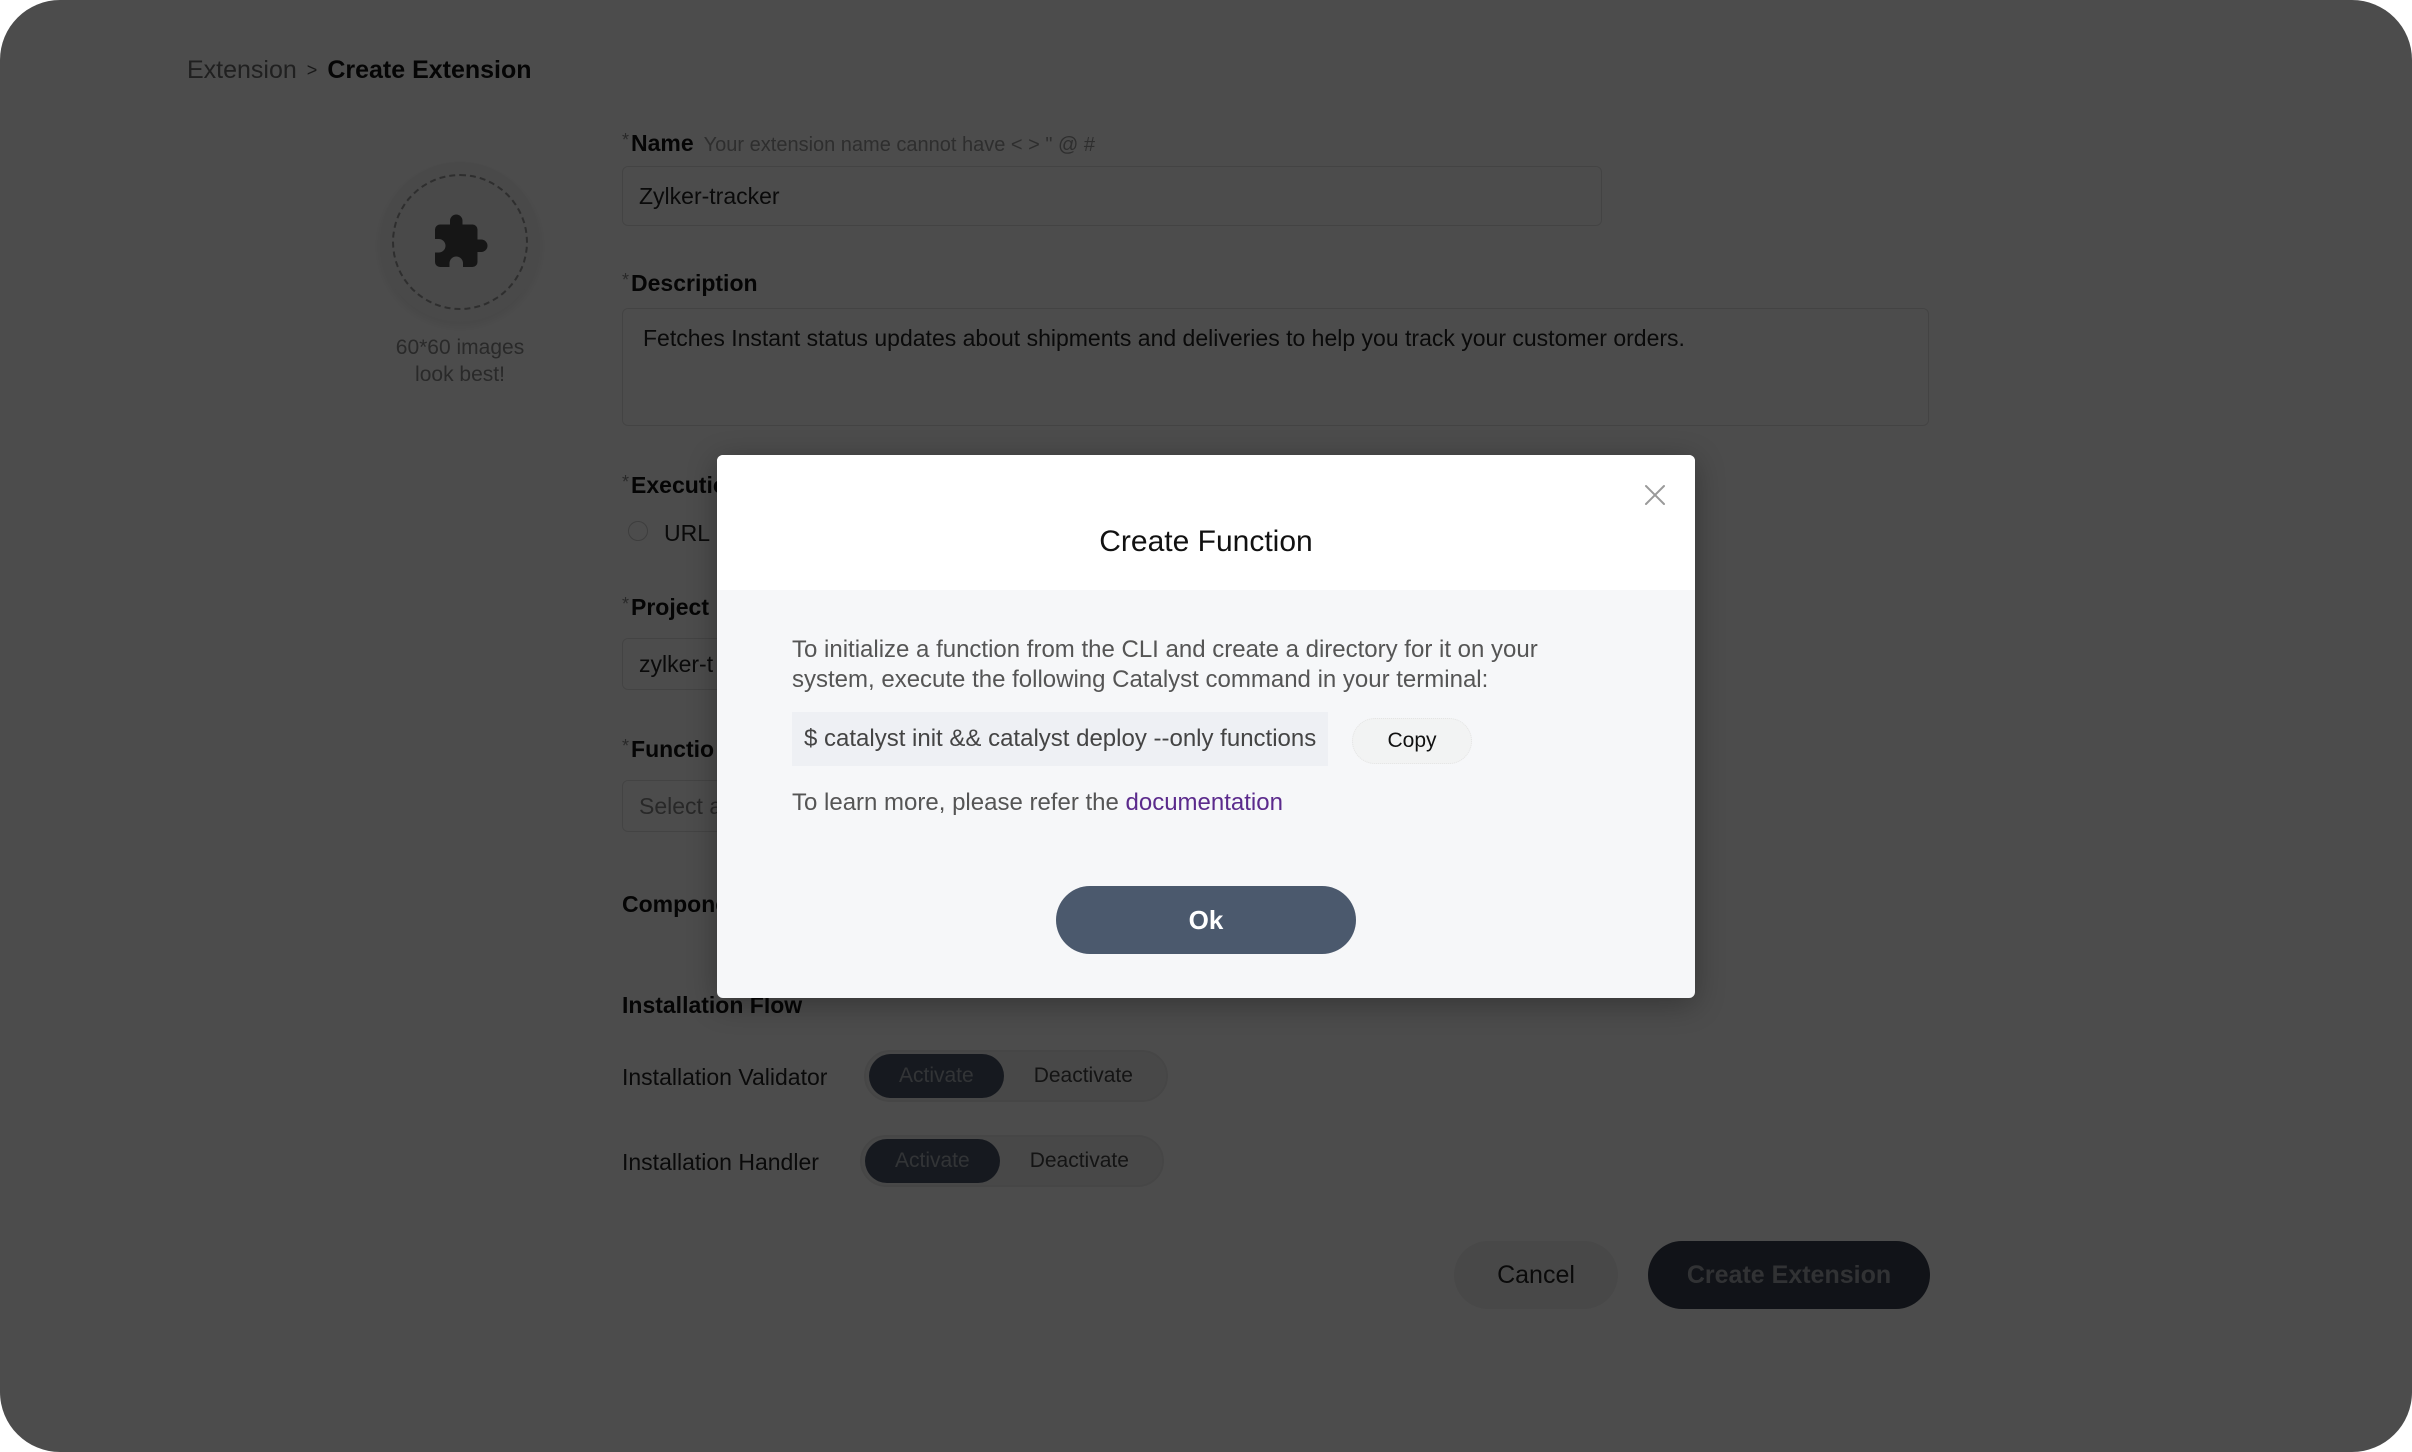  What do you see at coordinates (1412, 741) in the screenshot?
I see `copy-button: Copy` at bounding box center [1412, 741].